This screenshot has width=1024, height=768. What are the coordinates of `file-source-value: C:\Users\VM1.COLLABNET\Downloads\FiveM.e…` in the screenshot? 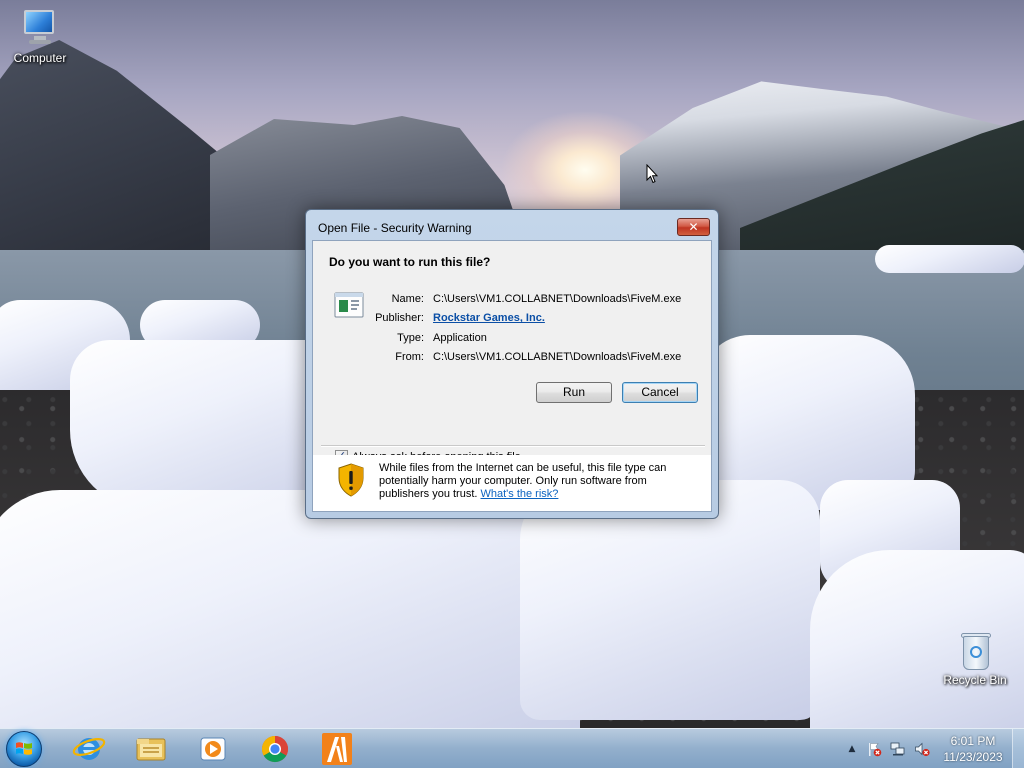 It's located at (557, 357).